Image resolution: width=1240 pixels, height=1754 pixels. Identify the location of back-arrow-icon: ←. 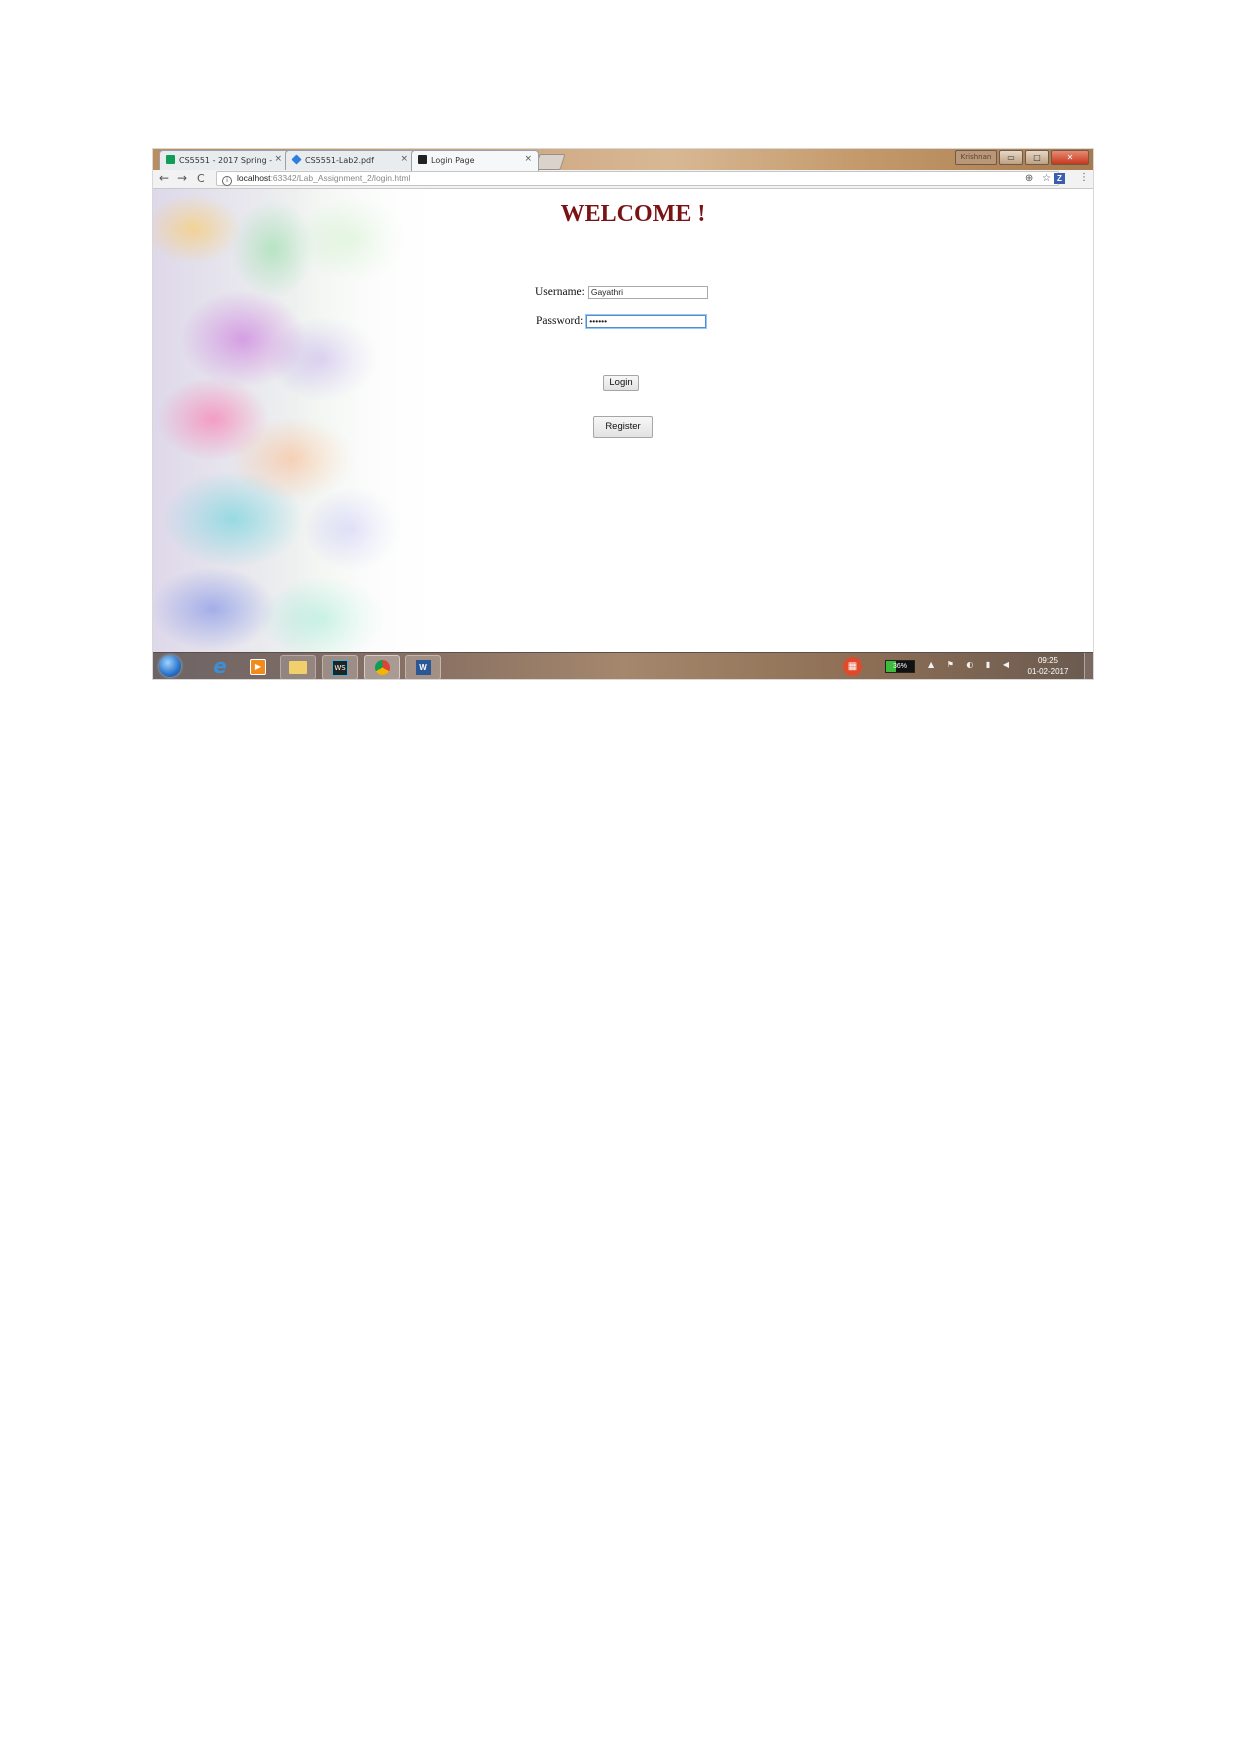
(164, 178).